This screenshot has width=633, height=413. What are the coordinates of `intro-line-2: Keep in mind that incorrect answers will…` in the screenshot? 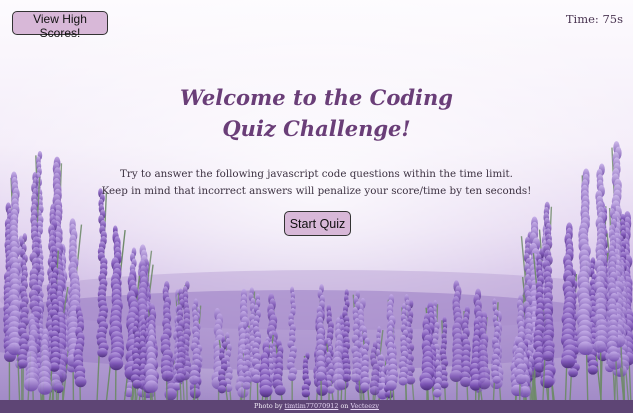 It's located at (316, 191).